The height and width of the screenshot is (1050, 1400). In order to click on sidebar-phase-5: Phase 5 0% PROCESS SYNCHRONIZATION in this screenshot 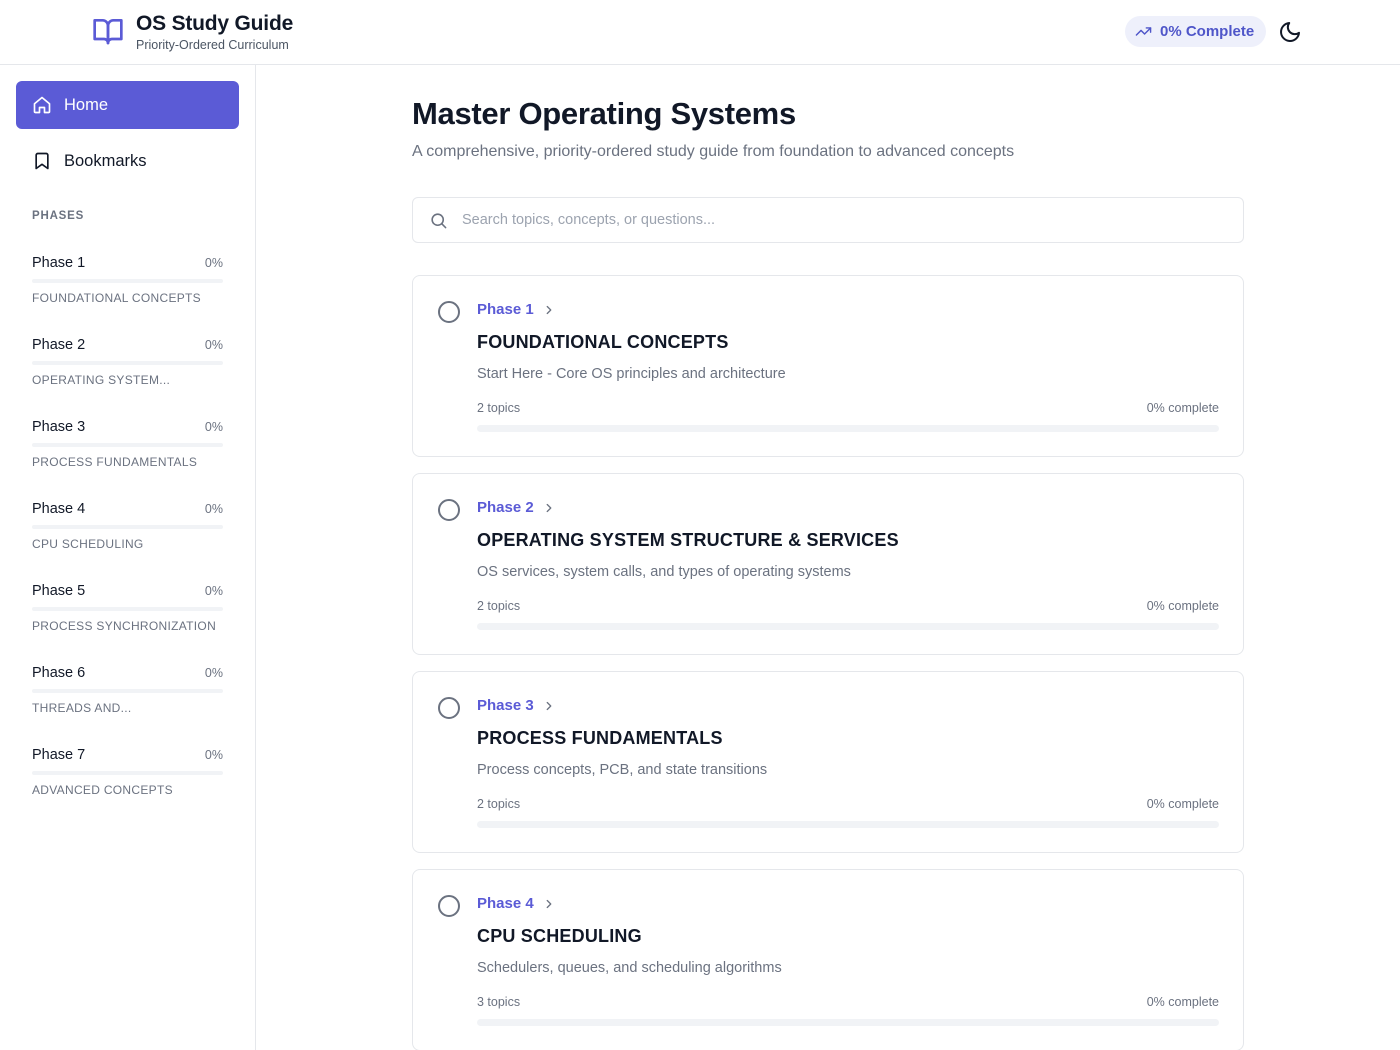, I will do `click(127, 613)`.